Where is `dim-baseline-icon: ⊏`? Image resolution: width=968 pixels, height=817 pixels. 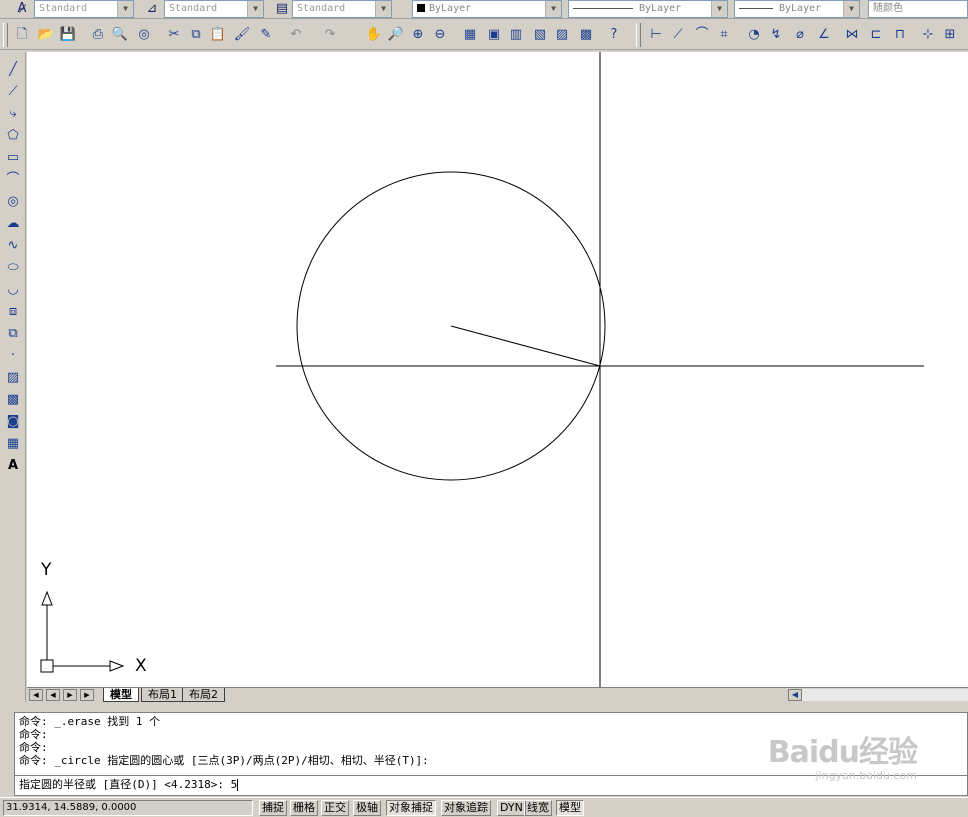
dim-baseline-icon: ⊏ is located at coordinates (876, 35).